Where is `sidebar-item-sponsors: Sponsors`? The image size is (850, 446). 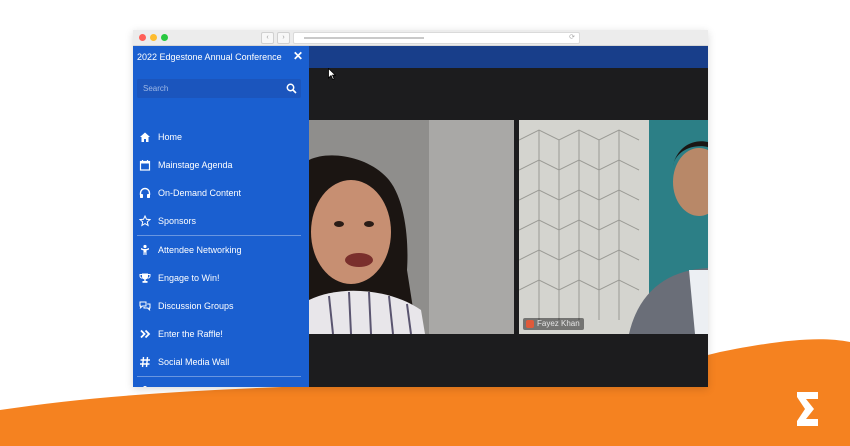
sidebar-item-sponsors: Sponsors is located at coordinates (221, 221).